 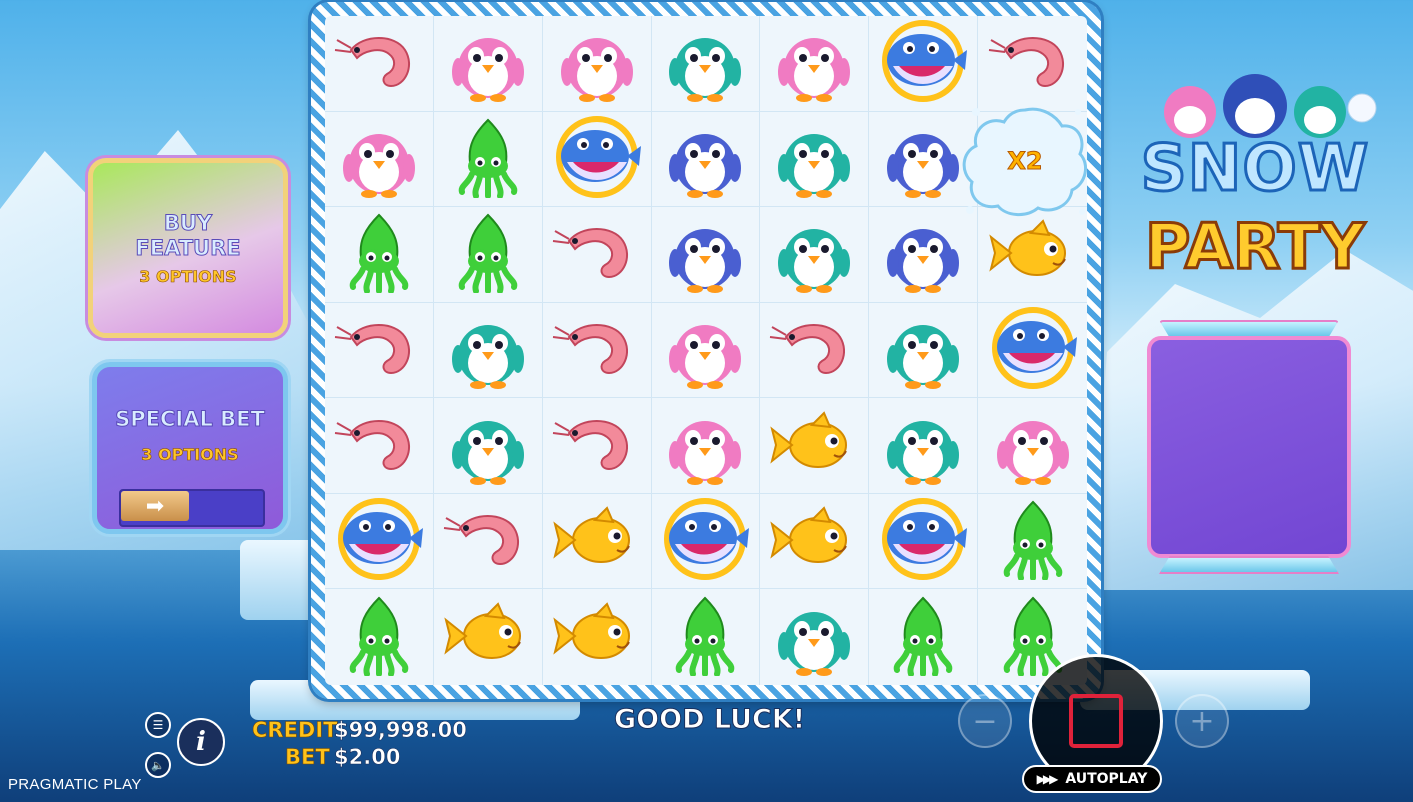 I want to click on logo-party: PARTY, so click(x=1255, y=247).